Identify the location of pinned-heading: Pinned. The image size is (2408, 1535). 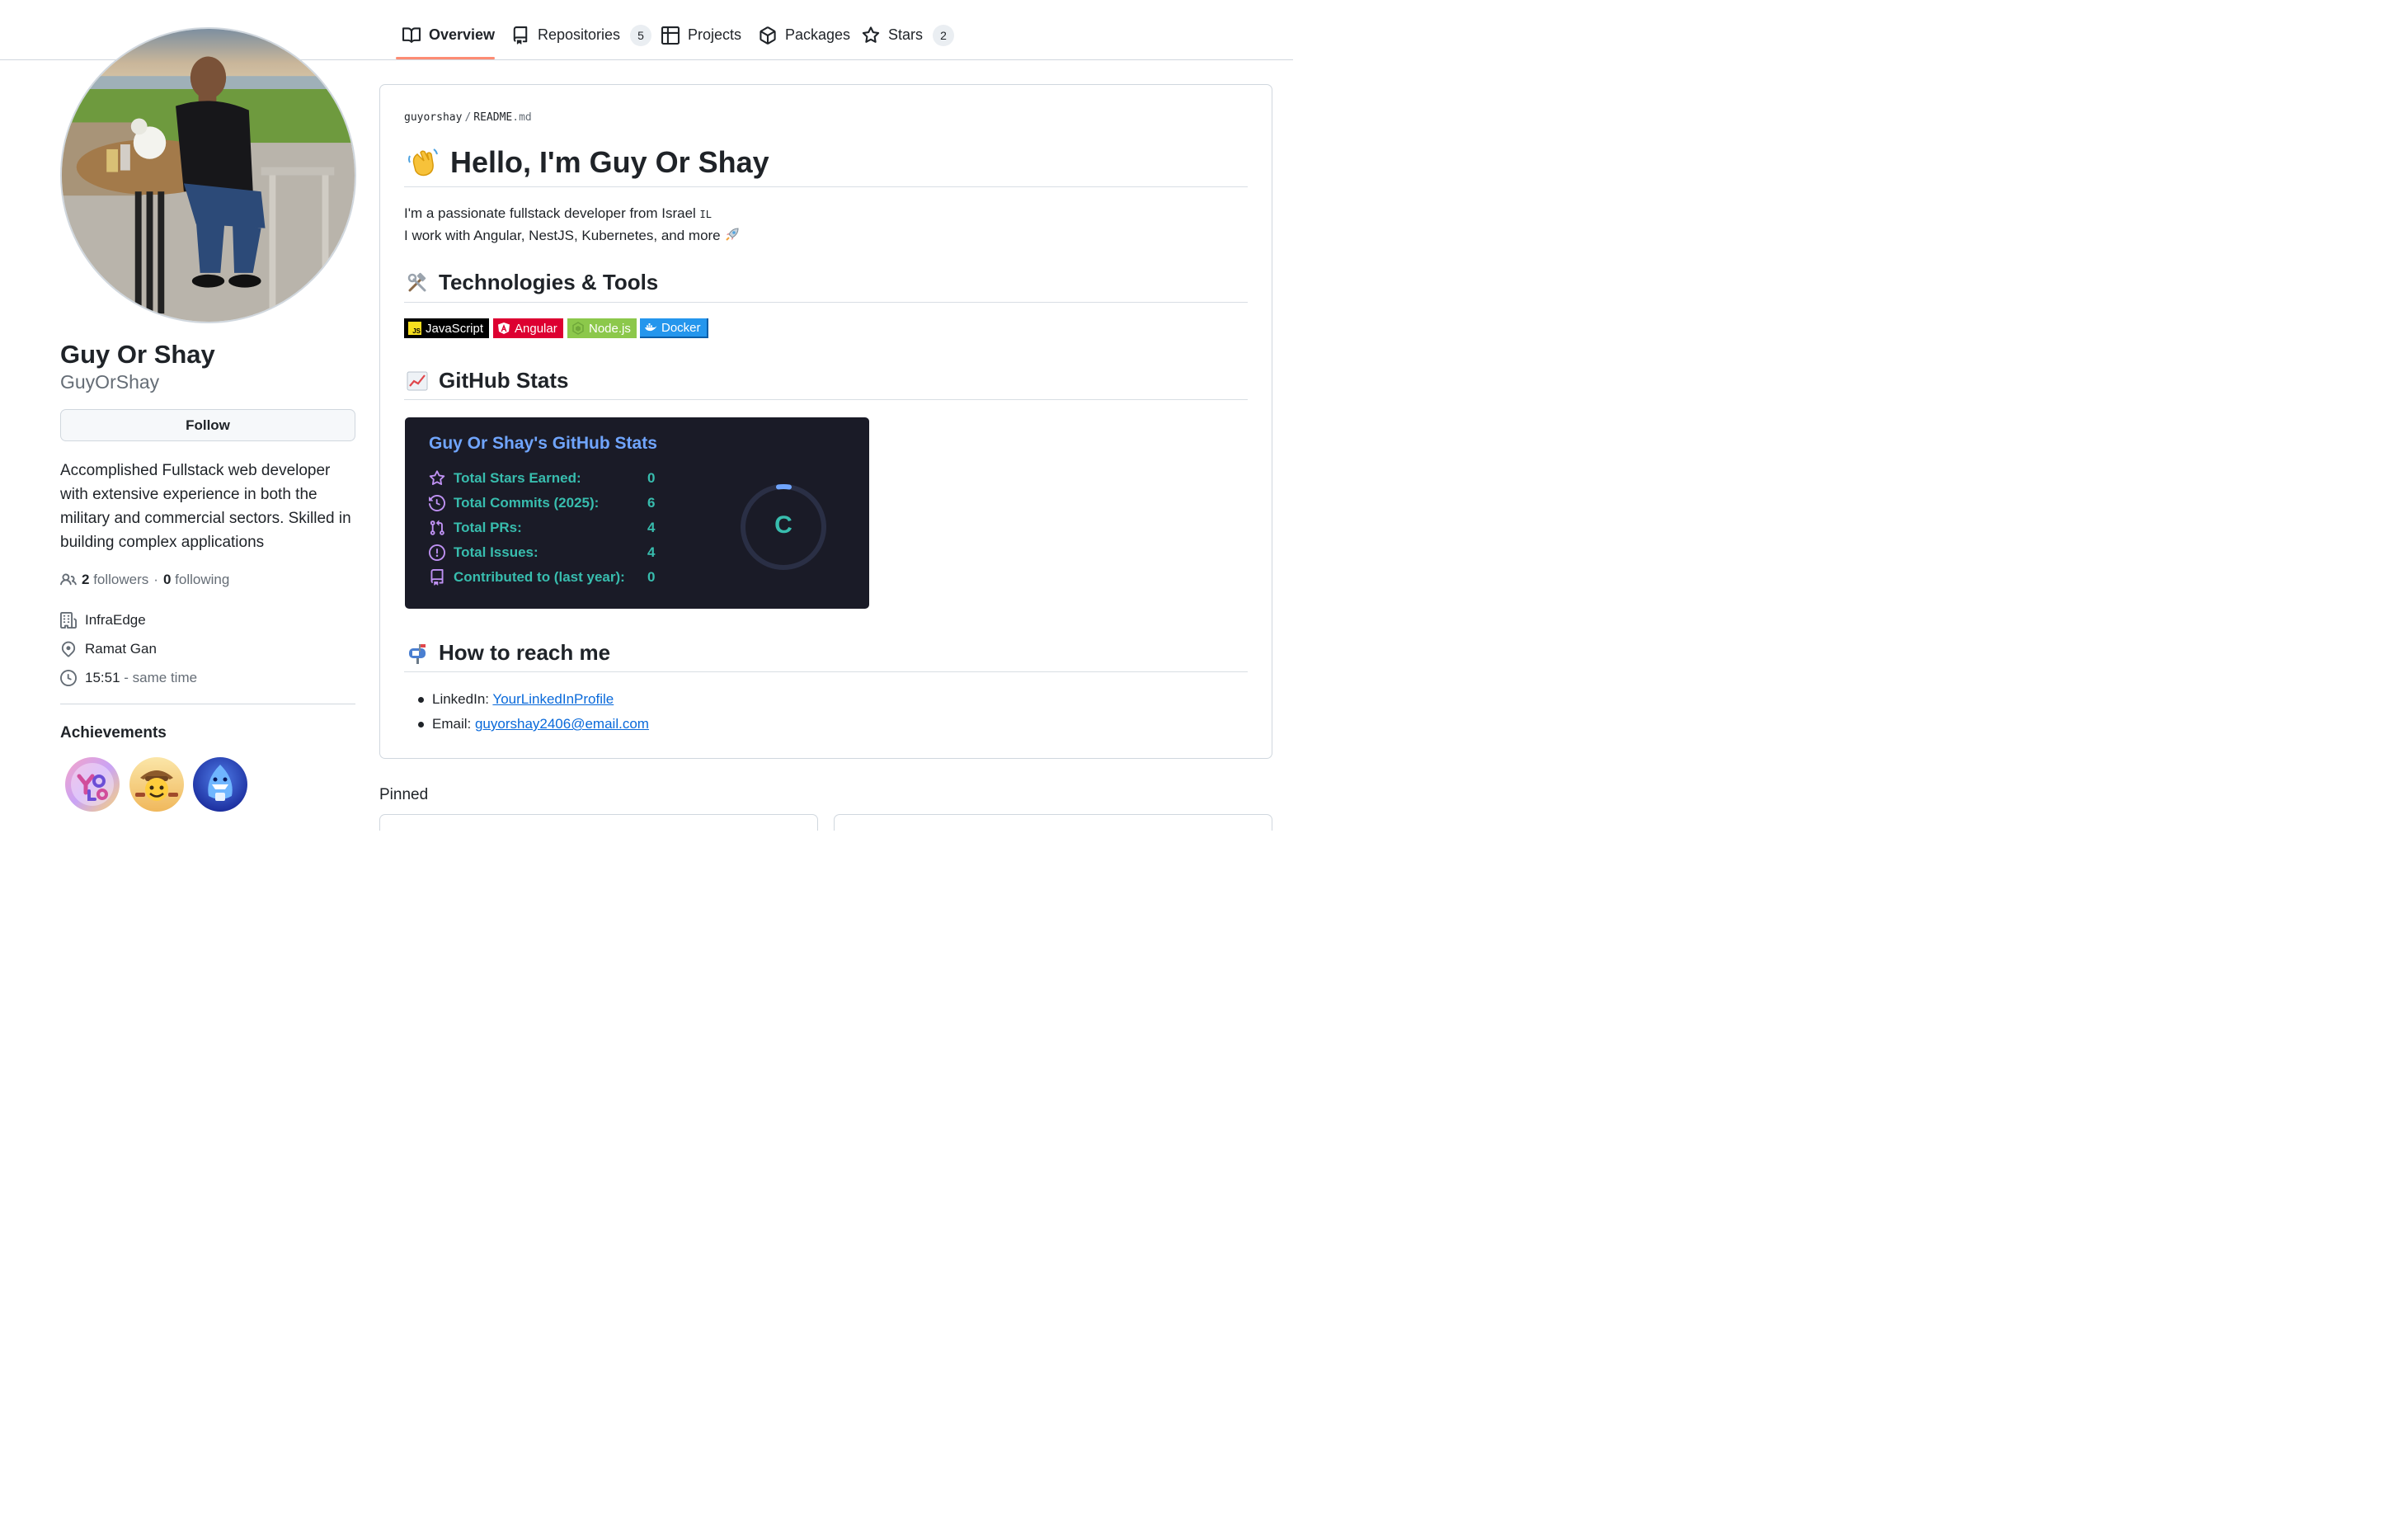
(404, 794).